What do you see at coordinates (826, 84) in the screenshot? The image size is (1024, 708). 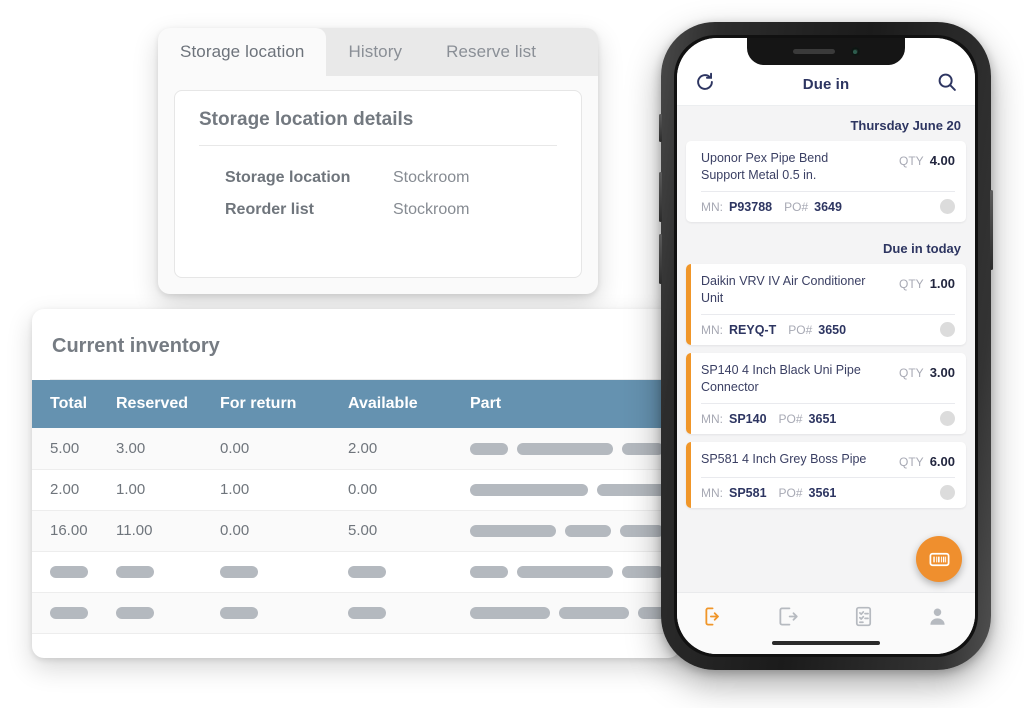 I see `app-title: Due in` at bounding box center [826, 84].